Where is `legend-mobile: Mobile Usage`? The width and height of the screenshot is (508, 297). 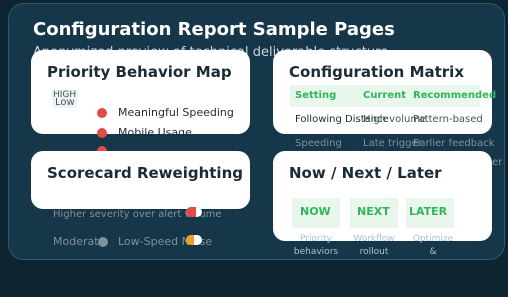 legend-mobile: Mobile Usage is located at coordinates (155, 132).